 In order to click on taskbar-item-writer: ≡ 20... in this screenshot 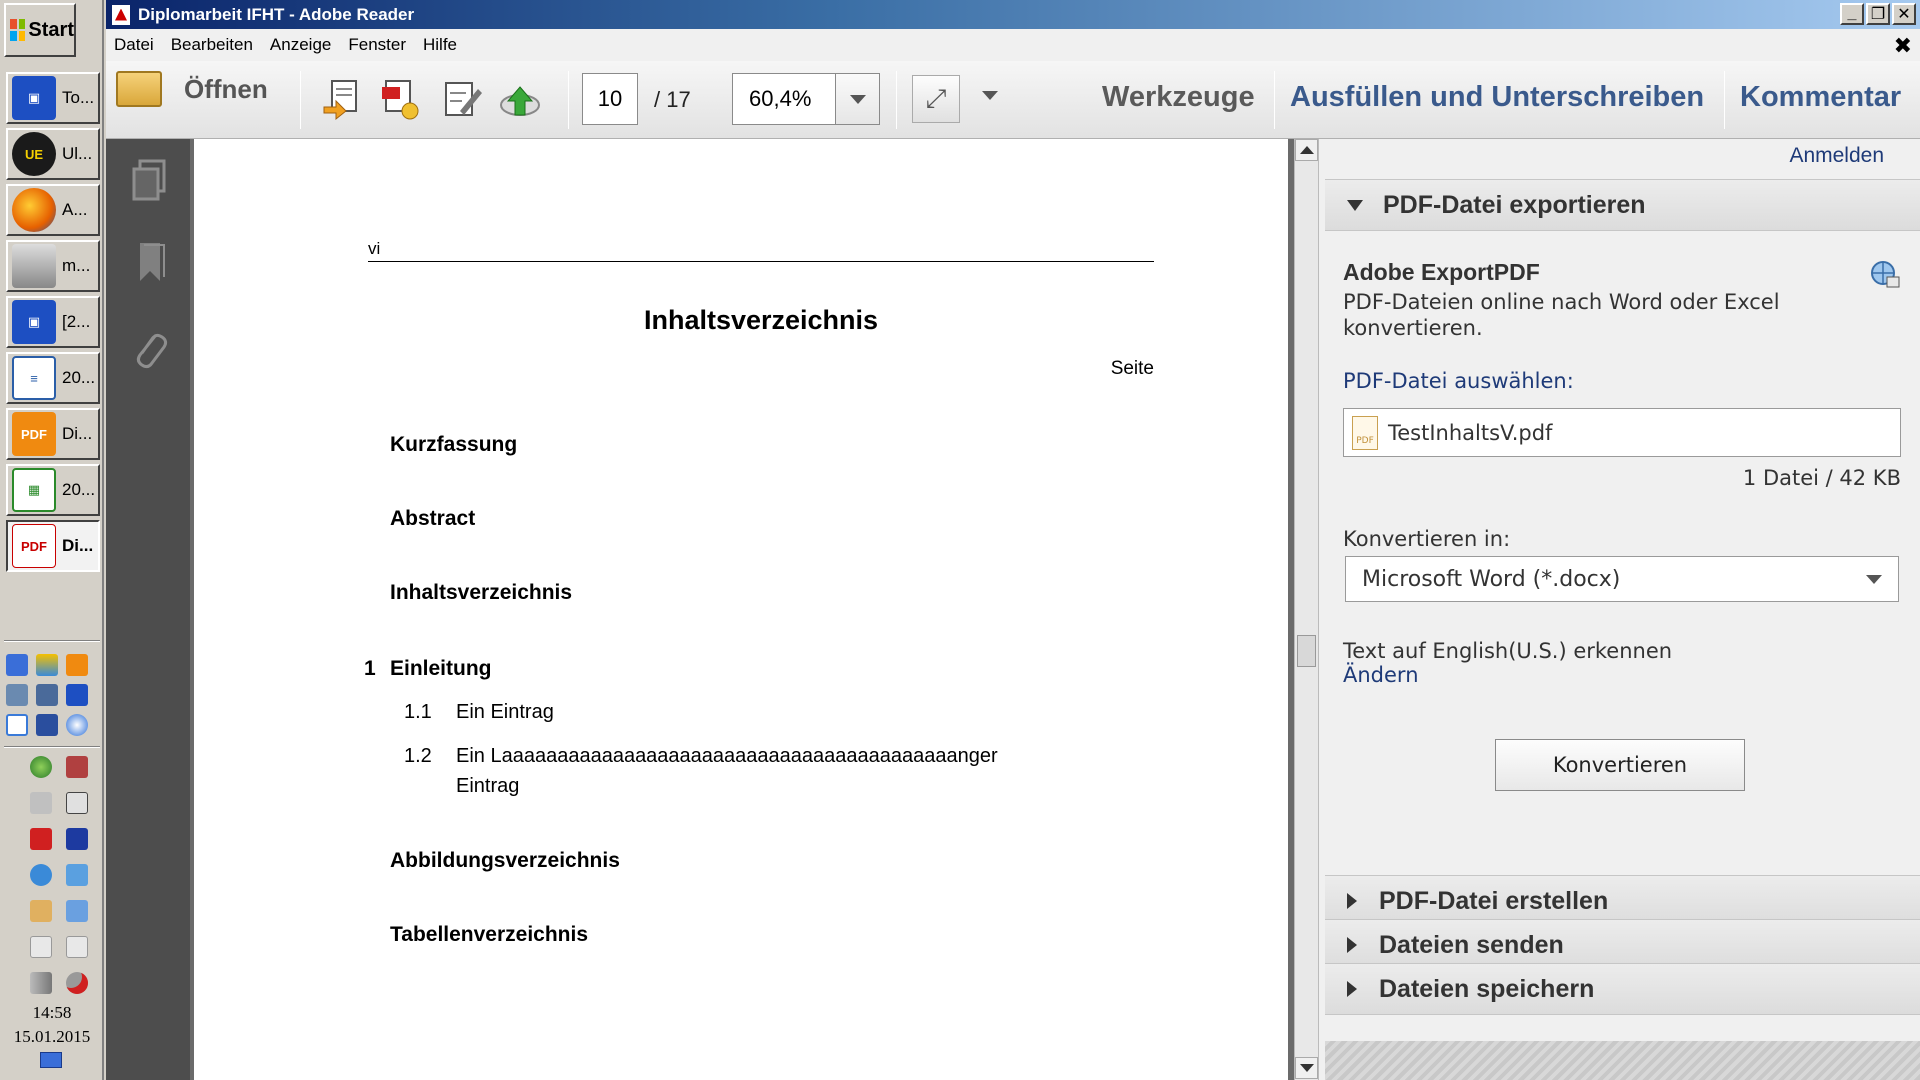, I will do `click(53, 378)`.